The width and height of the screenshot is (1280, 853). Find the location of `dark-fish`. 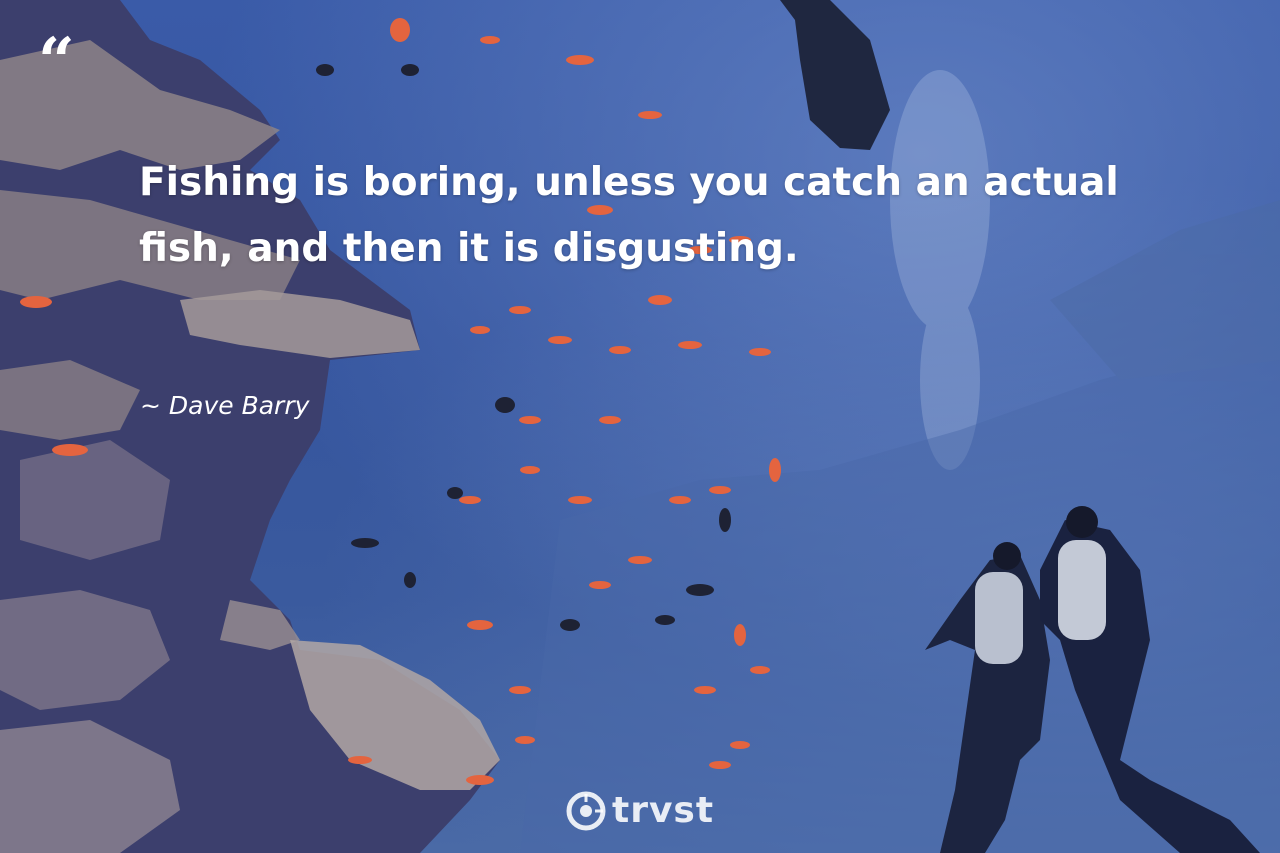

dark-fish is located at coordinates (835, 75).